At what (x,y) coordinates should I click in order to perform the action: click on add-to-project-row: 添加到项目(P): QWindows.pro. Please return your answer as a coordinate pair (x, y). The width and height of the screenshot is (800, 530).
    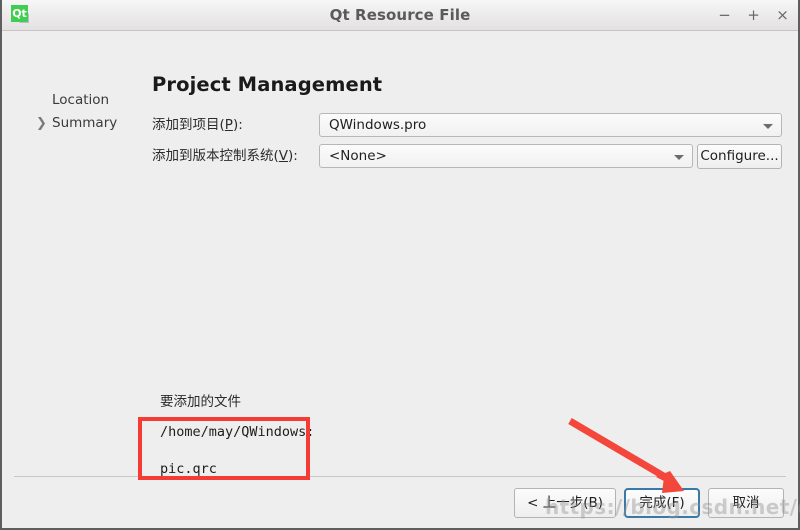
    Looking at the image, I should click on (467, 125).